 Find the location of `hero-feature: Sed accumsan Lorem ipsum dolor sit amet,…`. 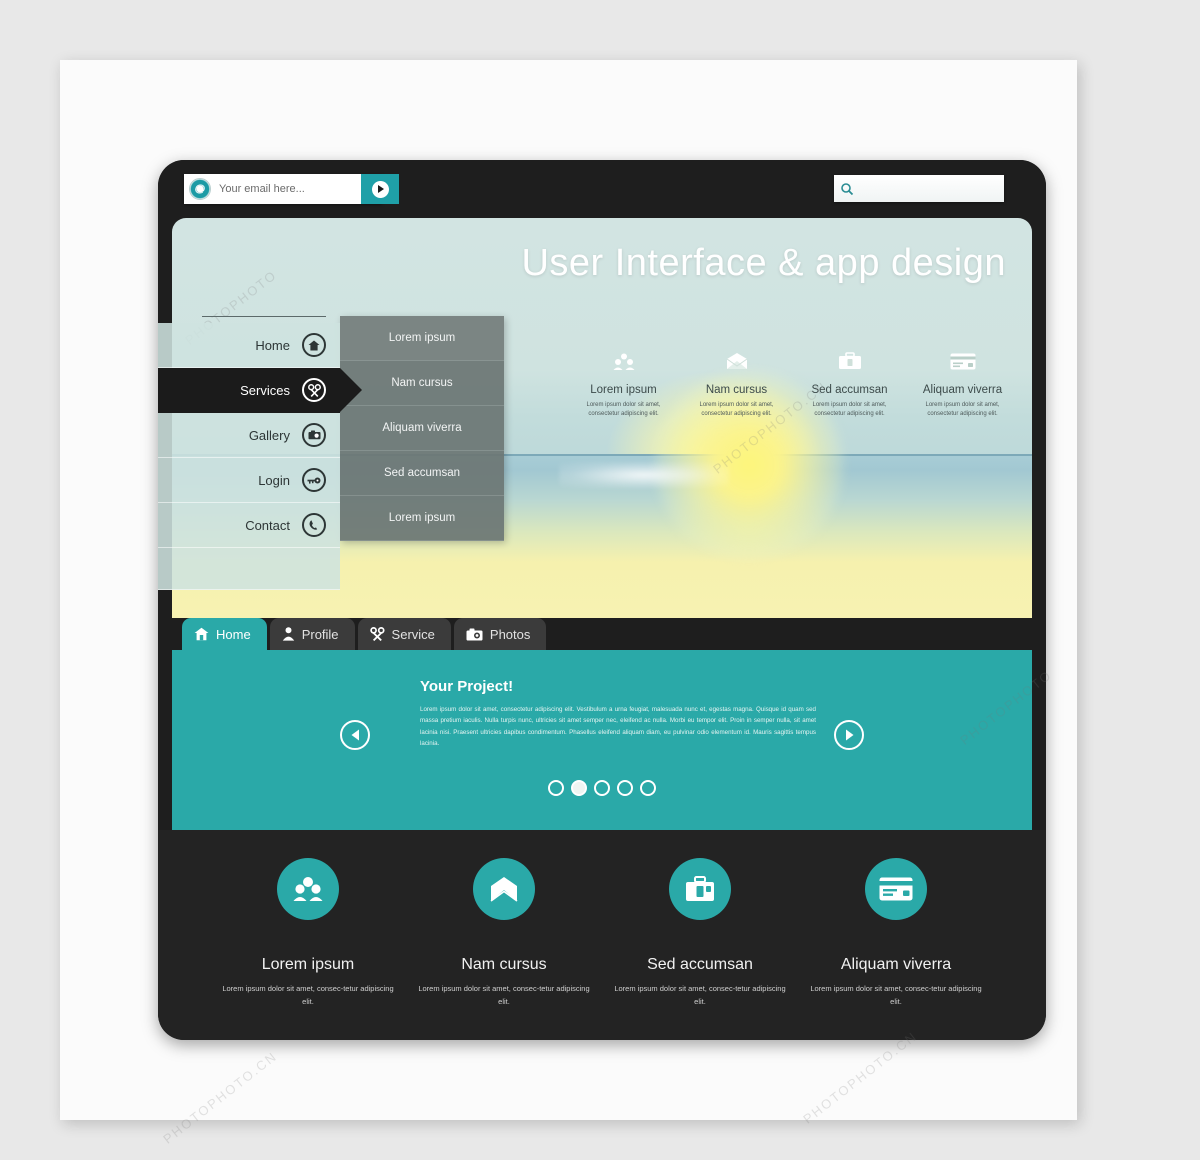

hero-feature: Sed accumsan Lorem ipsum dolor sit amet,… is located at coordinates (849, 383).